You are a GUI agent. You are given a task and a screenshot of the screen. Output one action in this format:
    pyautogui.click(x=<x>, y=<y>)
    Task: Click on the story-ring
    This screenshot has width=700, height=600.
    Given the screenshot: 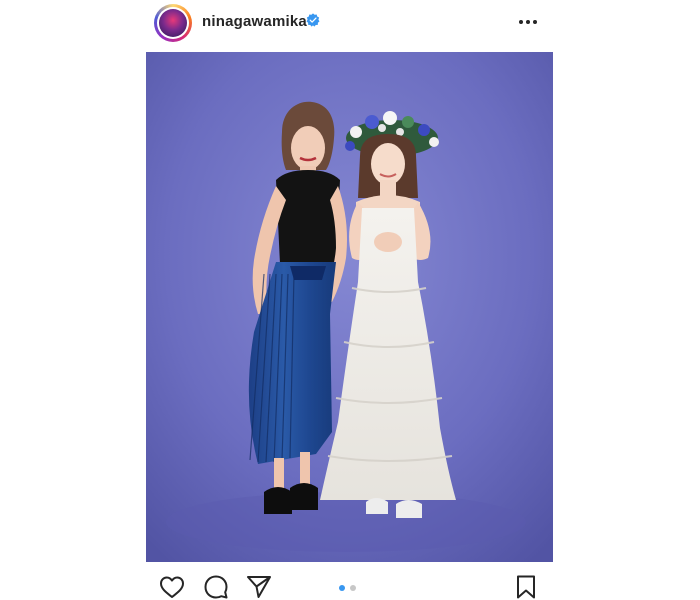 What is the action you would take?
    pyautogui.click(x=173, y=23)
    